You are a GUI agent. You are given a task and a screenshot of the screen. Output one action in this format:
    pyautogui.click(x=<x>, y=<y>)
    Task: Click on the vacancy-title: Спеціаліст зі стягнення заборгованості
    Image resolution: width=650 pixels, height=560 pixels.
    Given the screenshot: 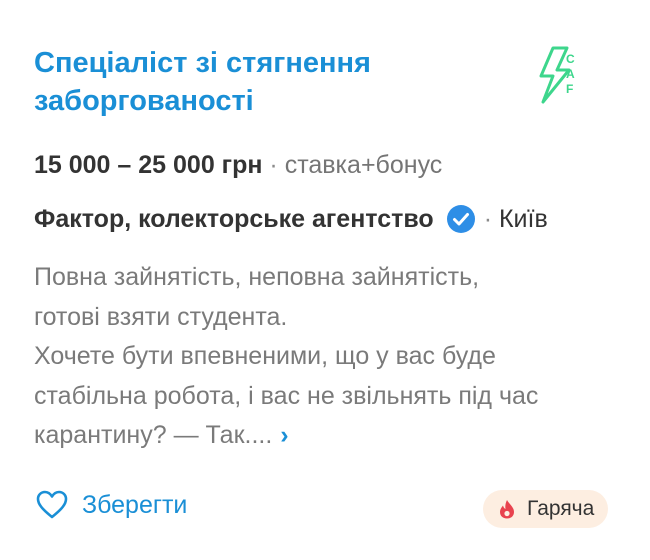 What is the action you would take?
    pyautogui.click(x=254, y=82)
    